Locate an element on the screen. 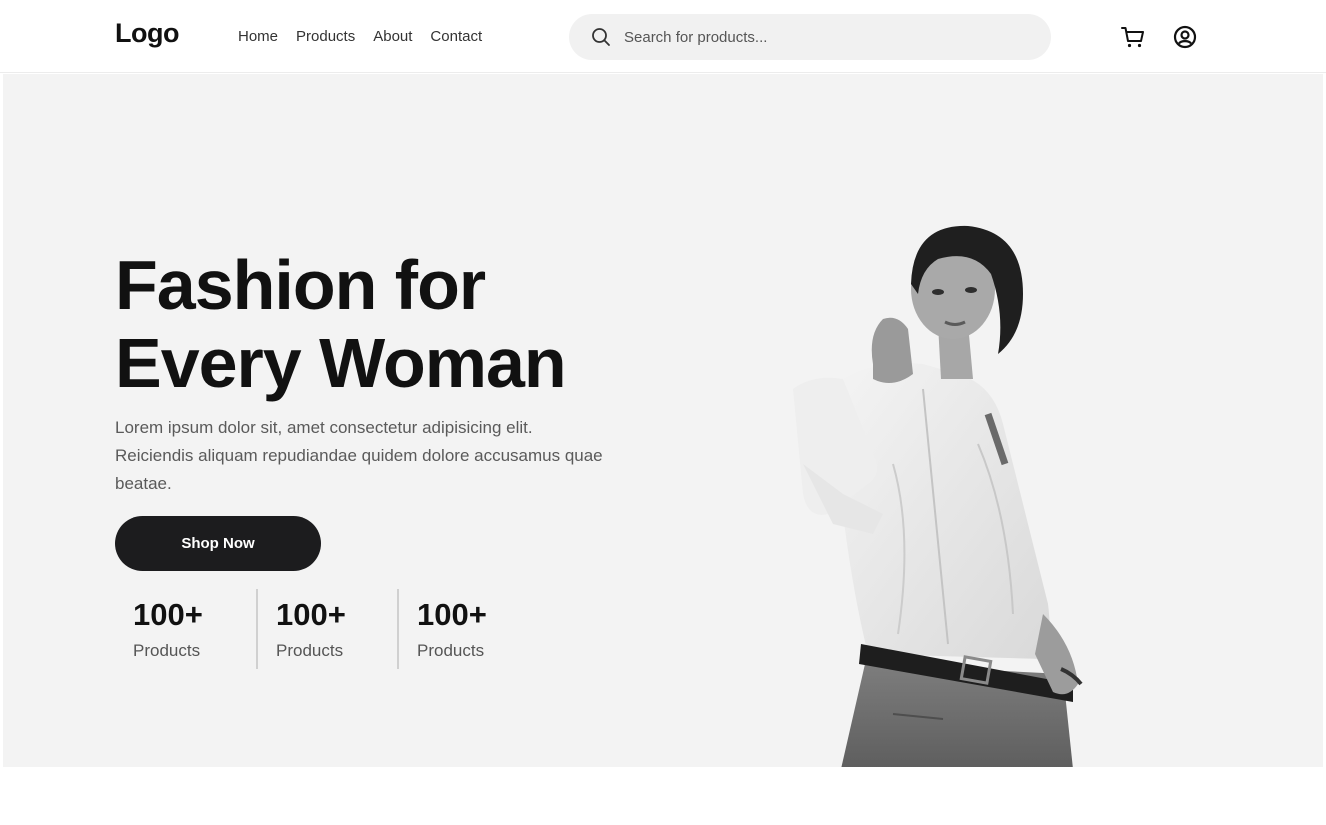  user-circle-icon is located at coordinates (1185, 37).